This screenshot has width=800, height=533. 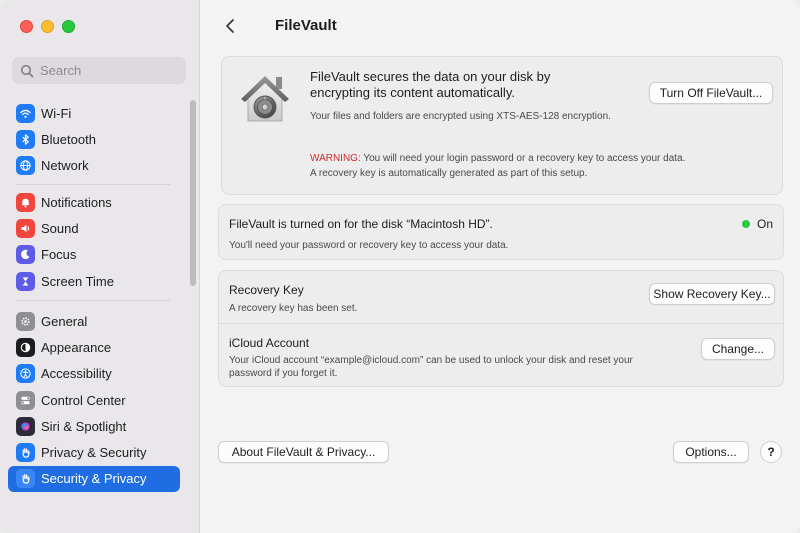 I want to click on bell-icon, so click(x=25, y=202).